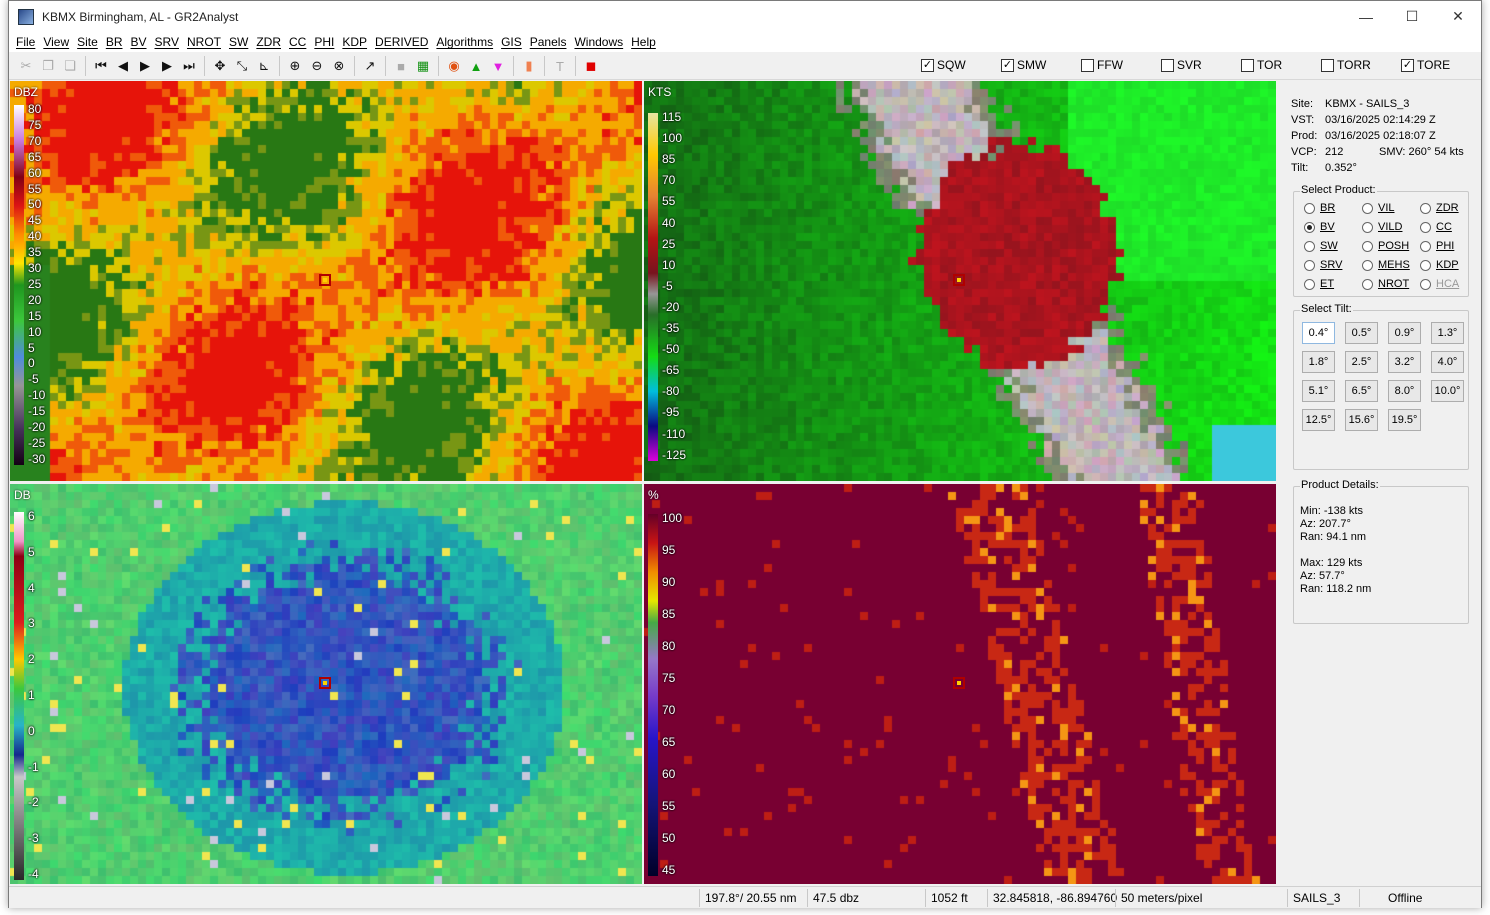 This screenshot has width=1490, height=915. What do you see at coordinates (1319, 284) in the screenshot?
I see `product-radio-et: ET` at bounding box center [1319, 284].